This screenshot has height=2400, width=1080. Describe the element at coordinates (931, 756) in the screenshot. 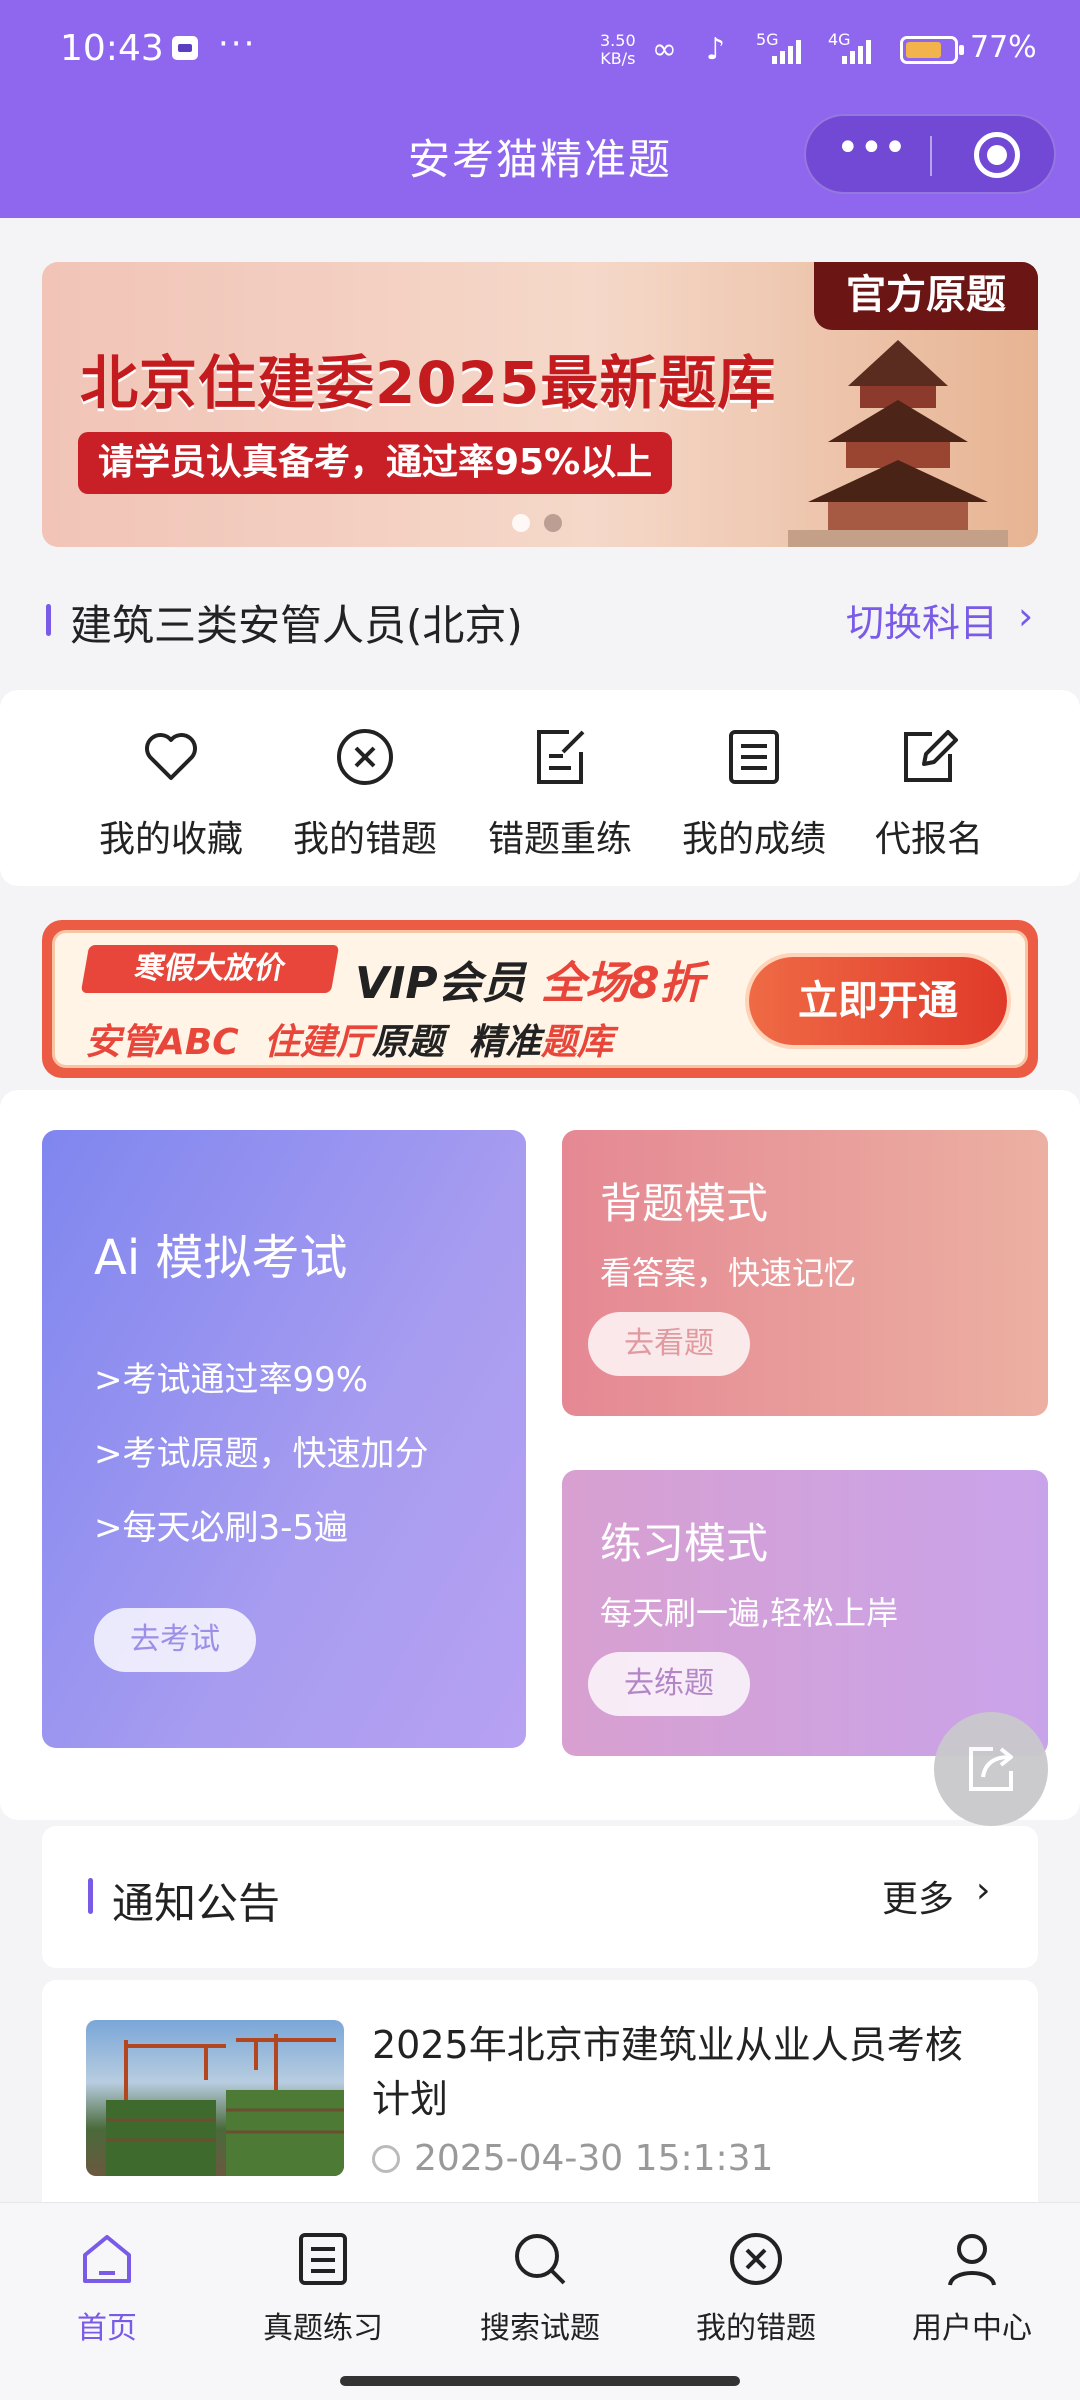

I see `pencil-square-icon` at that location.